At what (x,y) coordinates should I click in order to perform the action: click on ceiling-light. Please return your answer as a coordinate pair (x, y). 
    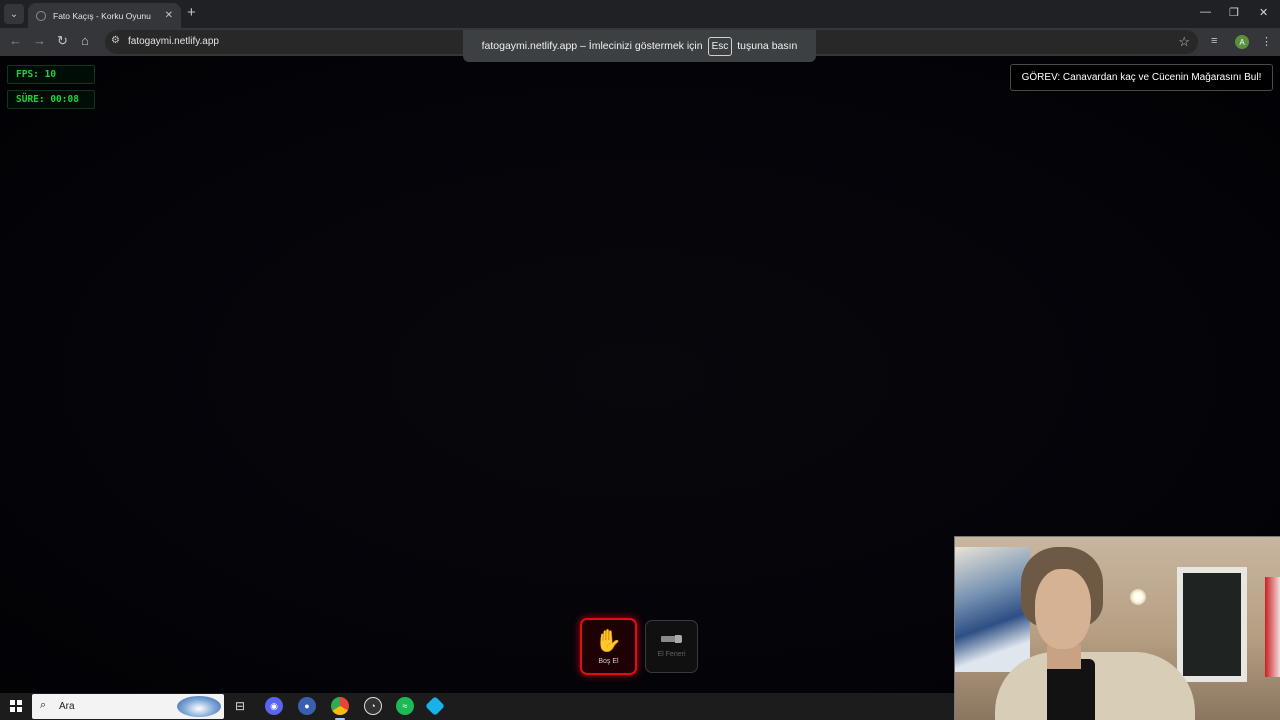
    Looking at the image, I should click on (1138, 597).